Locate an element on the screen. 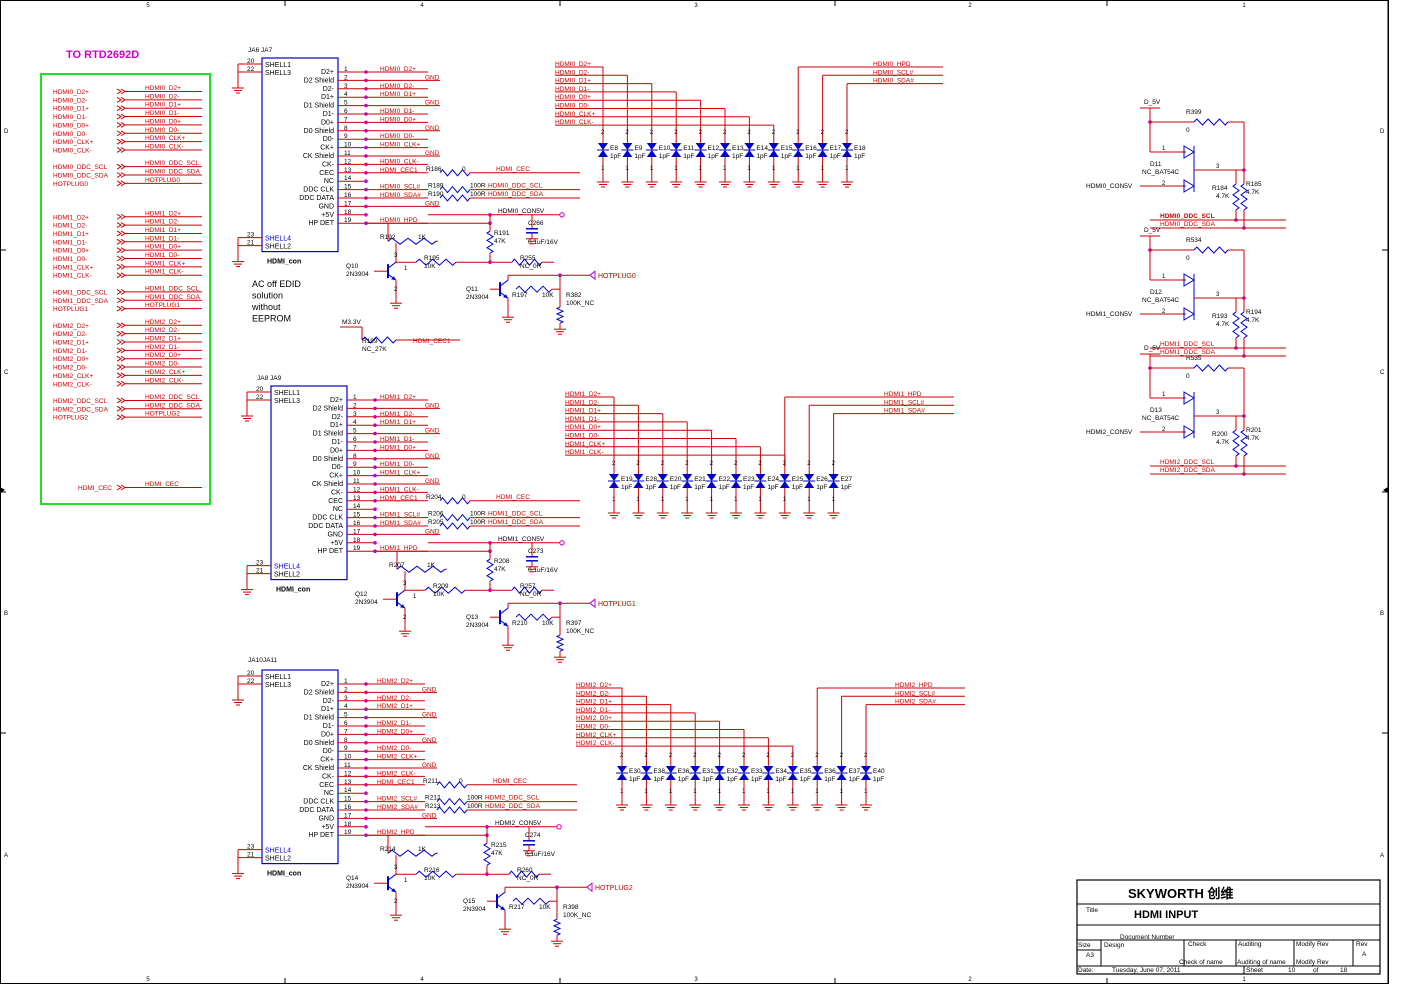  connector-shell-label: SHELL2 is located at coordinates (287, 575).